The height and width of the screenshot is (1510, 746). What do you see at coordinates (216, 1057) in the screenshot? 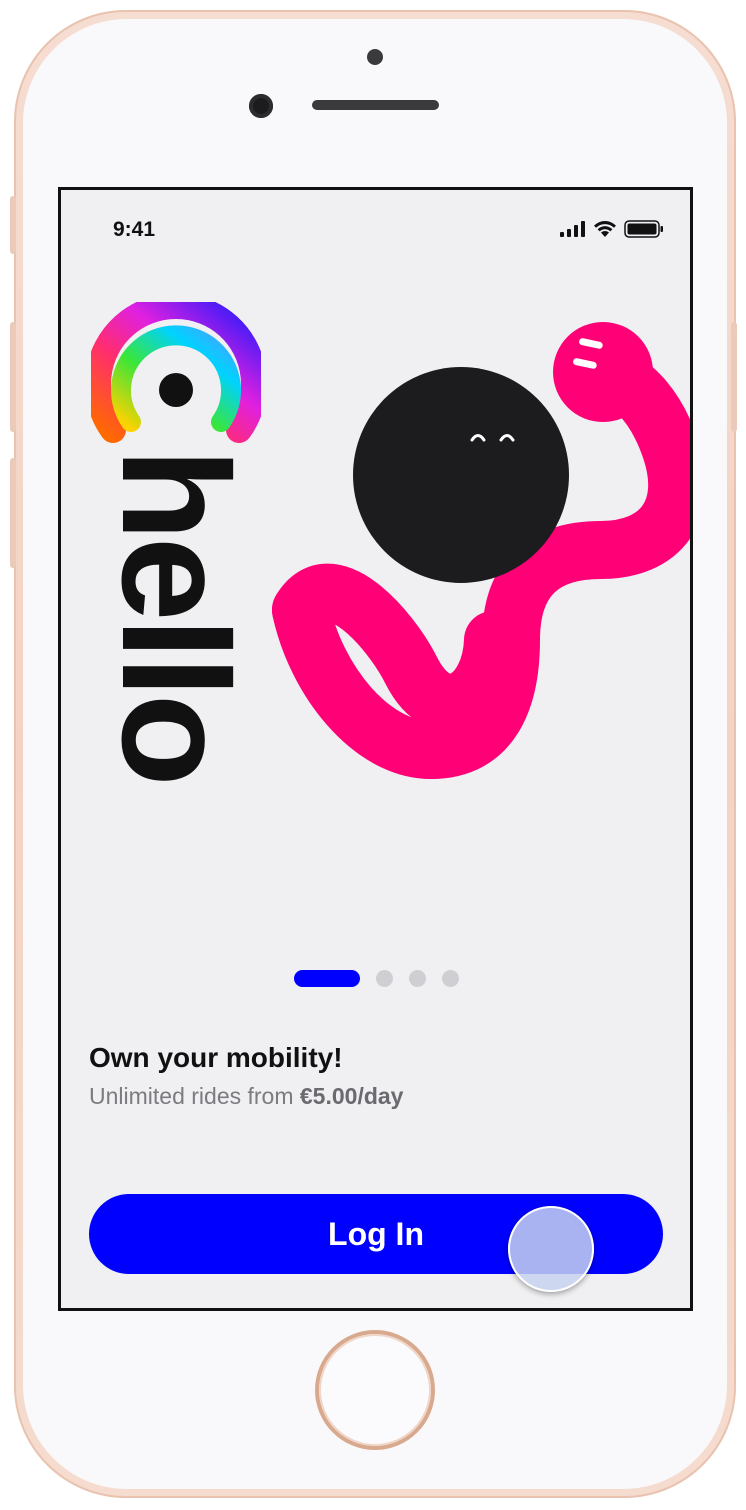
I see `onboarding-headline: Own your mobility!` at bounding box center [216, 1057].